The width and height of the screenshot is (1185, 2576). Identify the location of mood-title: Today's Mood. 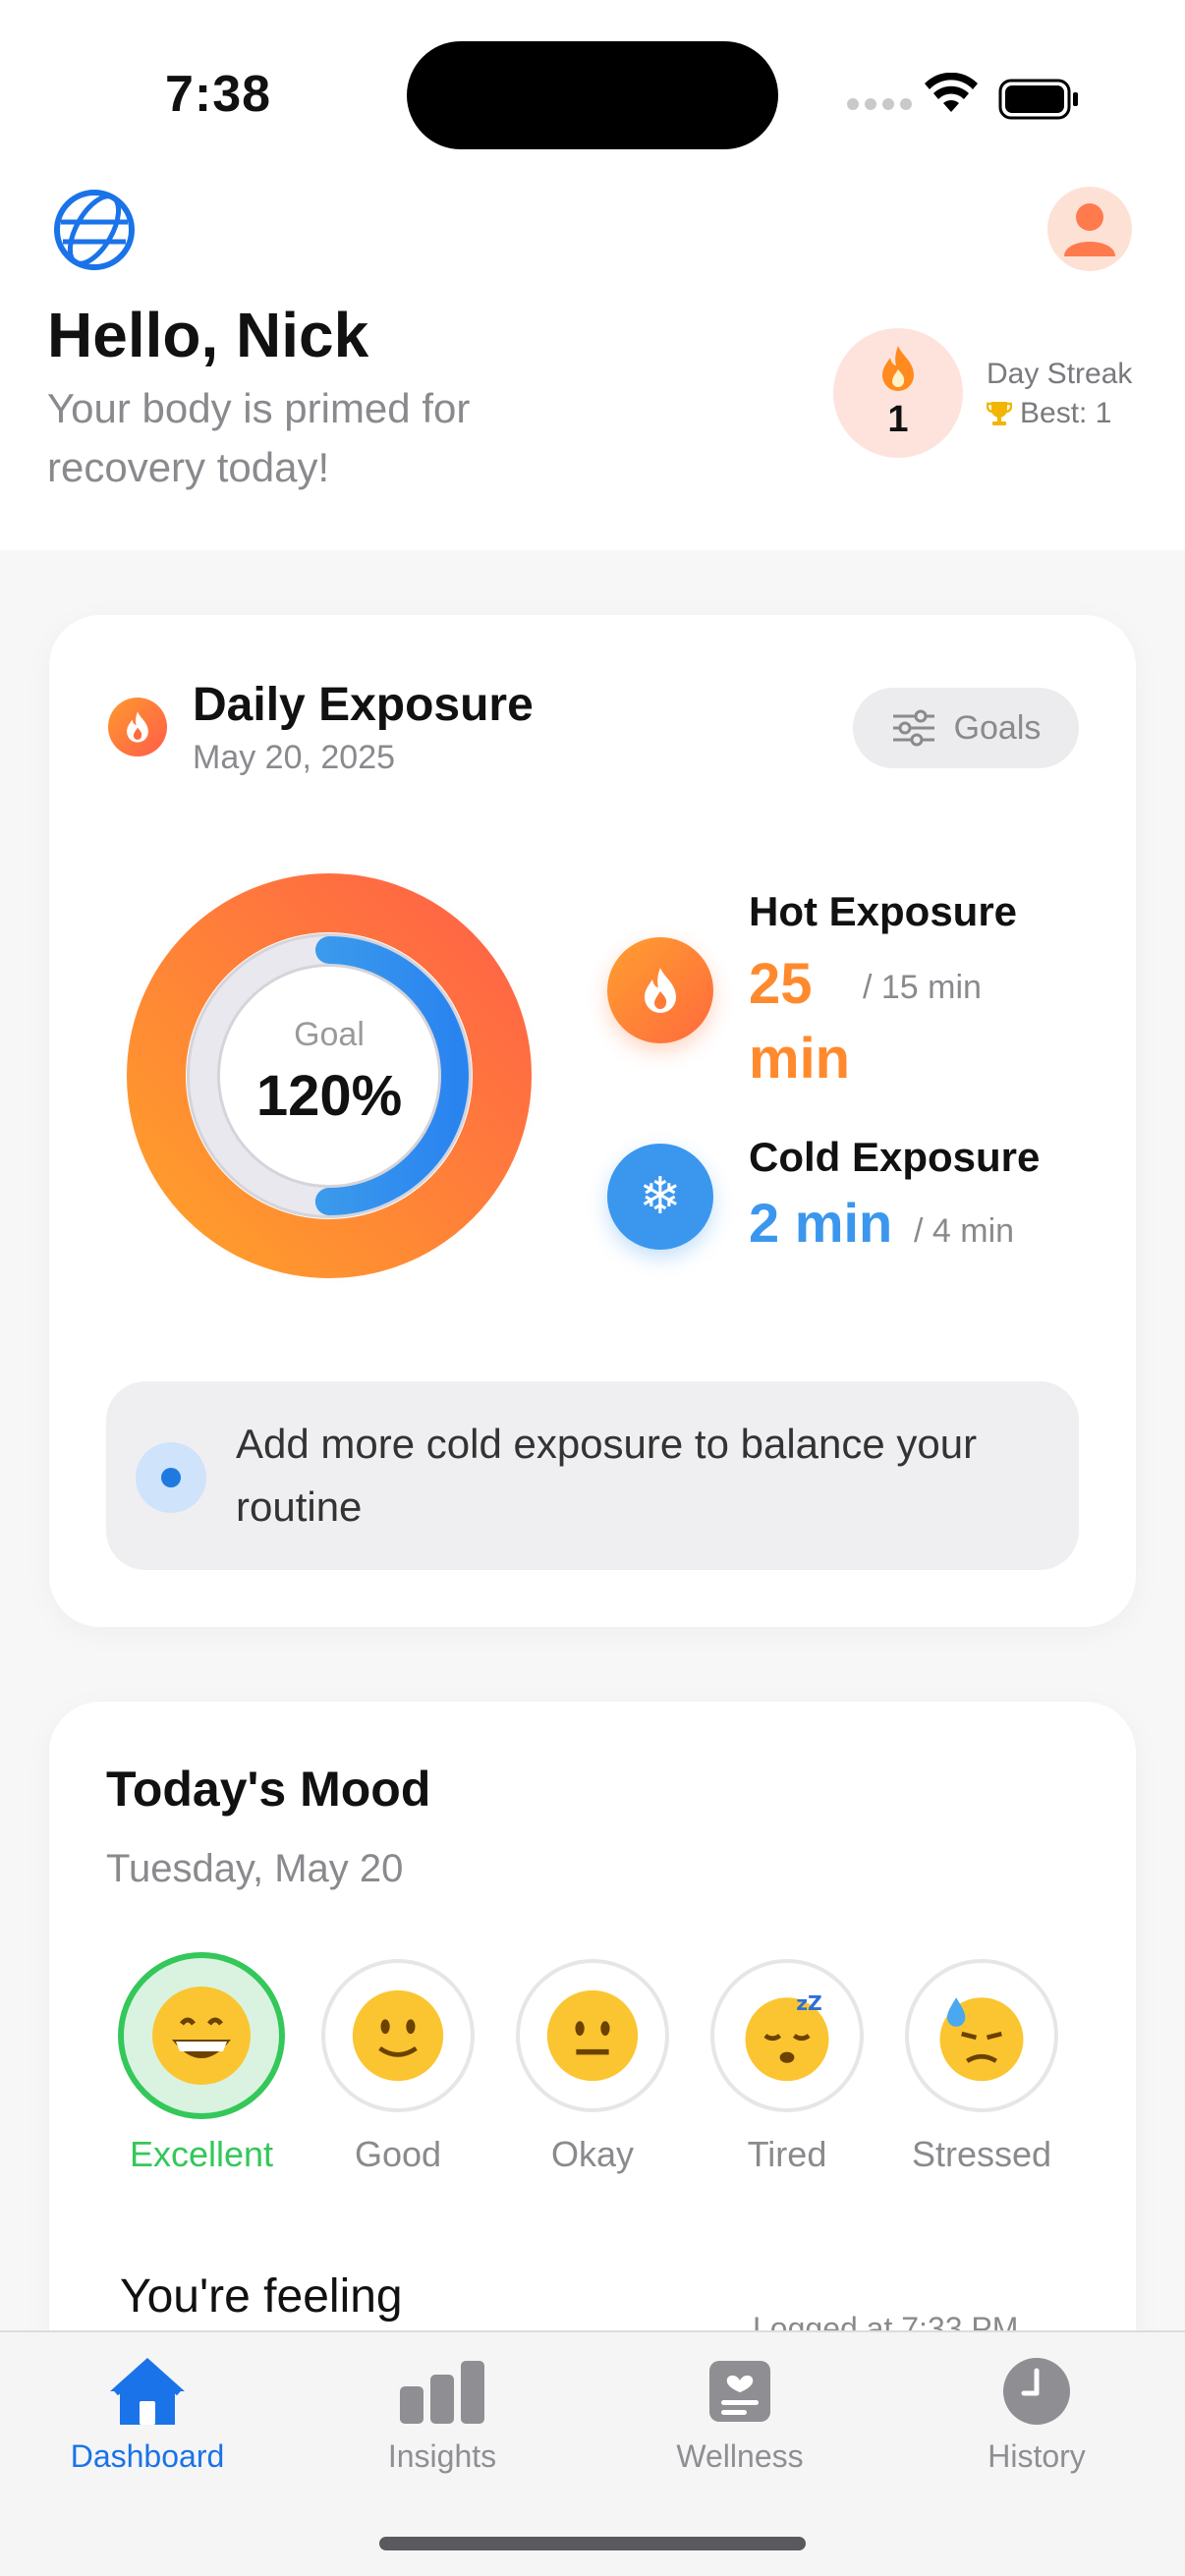
(268, 1789).